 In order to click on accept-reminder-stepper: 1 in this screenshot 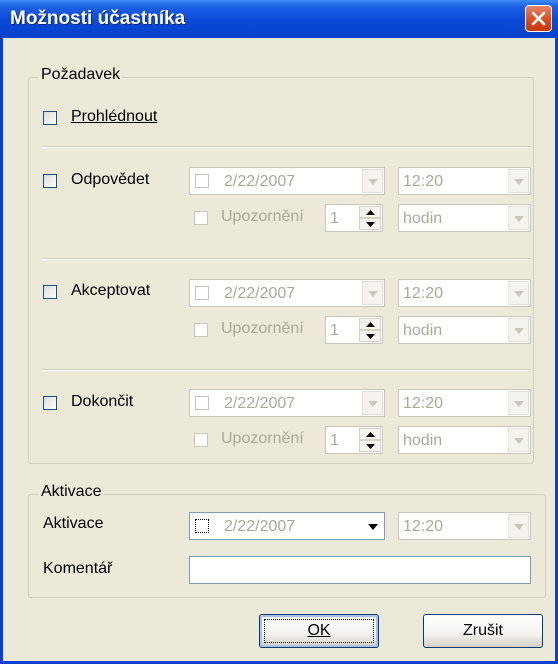, I will do `click(354, 330)`.